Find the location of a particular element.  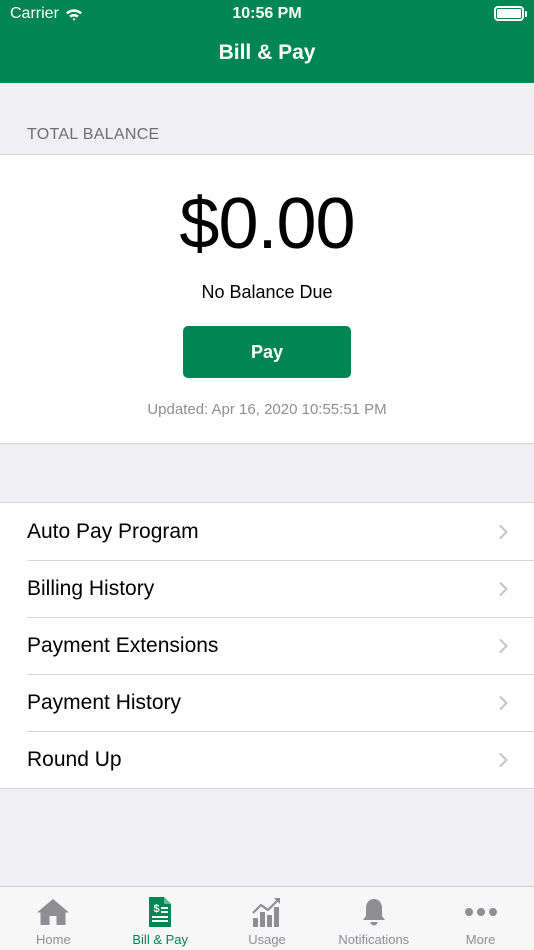

tab-label: Home is located at coordinates (53, 939).